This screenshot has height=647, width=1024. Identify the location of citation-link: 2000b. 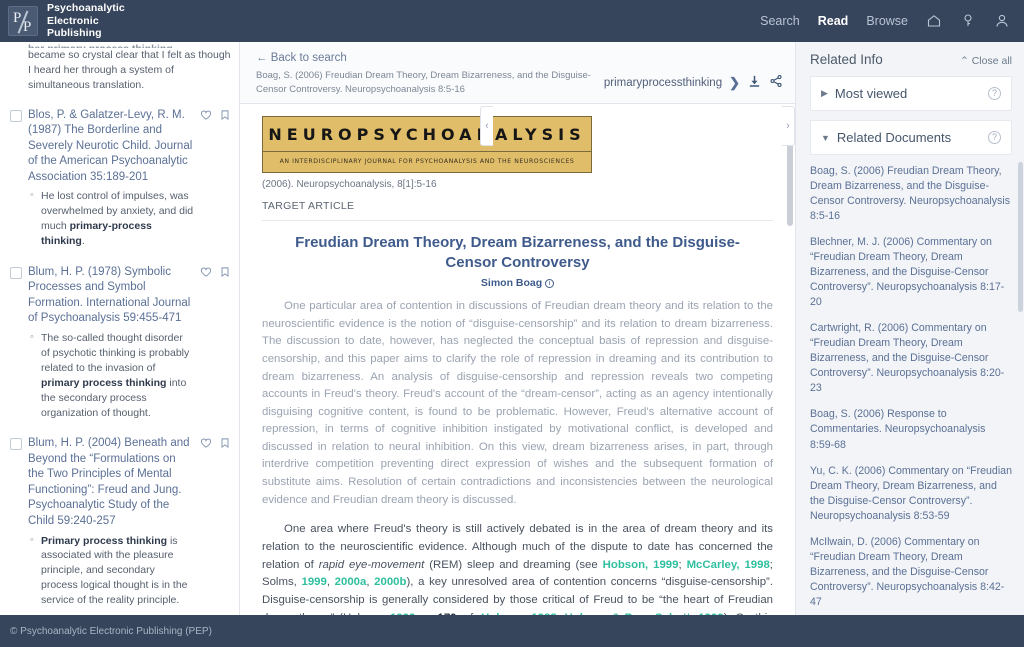
(390, 582).